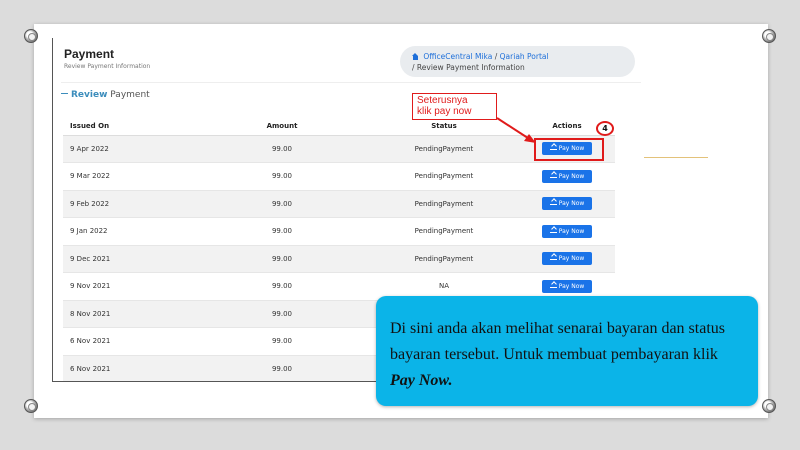 The width and height of the screenshot is (800, 450). Describe the element at coordinates (421, 380) in the screenshot. I see `info-emphasis: Pay Now.` at that location.